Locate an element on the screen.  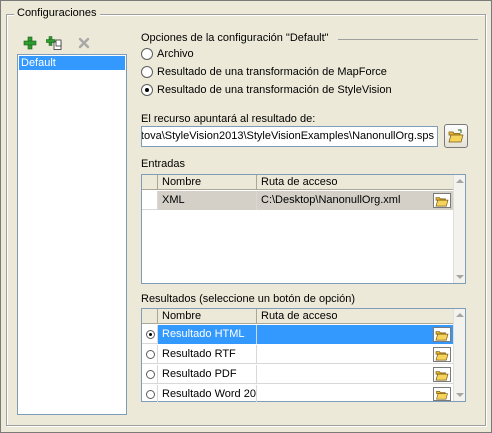
browse-output-rtf-button is located at coordinates (442, 354).